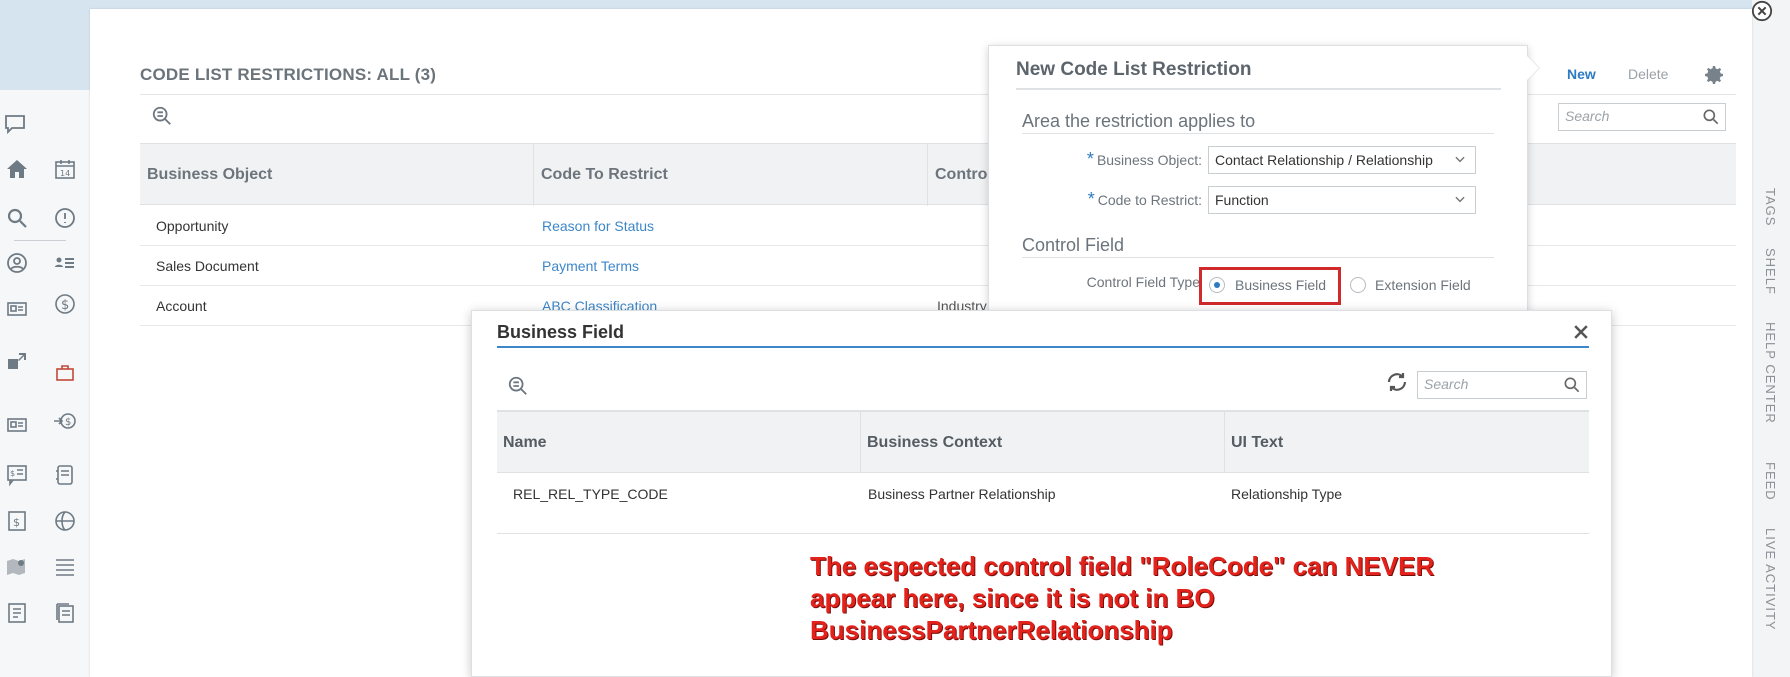 The image size is (1790, 677). What do you see at coordinates (65, 521) in the screenshot?
I see `globe-dollar-icon` at bounding box center [65, 521].